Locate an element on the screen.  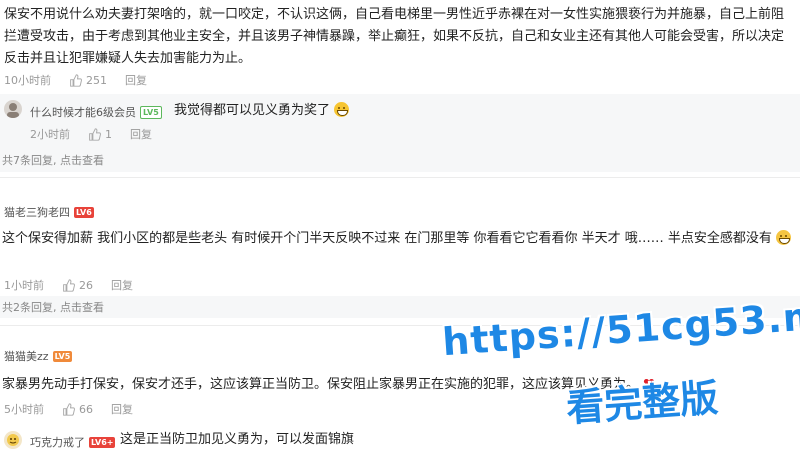
divider is located at coordinates (400, 177).